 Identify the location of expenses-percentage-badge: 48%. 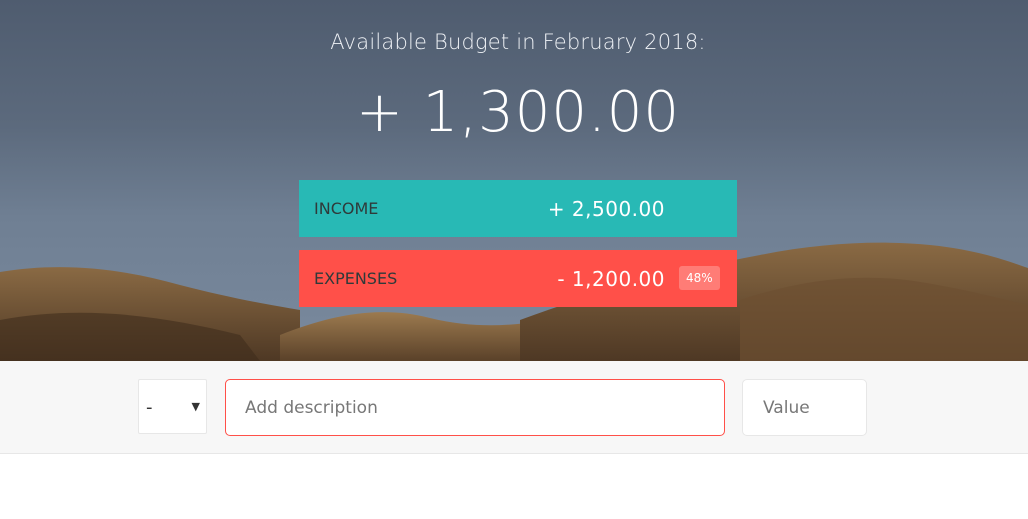
(699, 278).